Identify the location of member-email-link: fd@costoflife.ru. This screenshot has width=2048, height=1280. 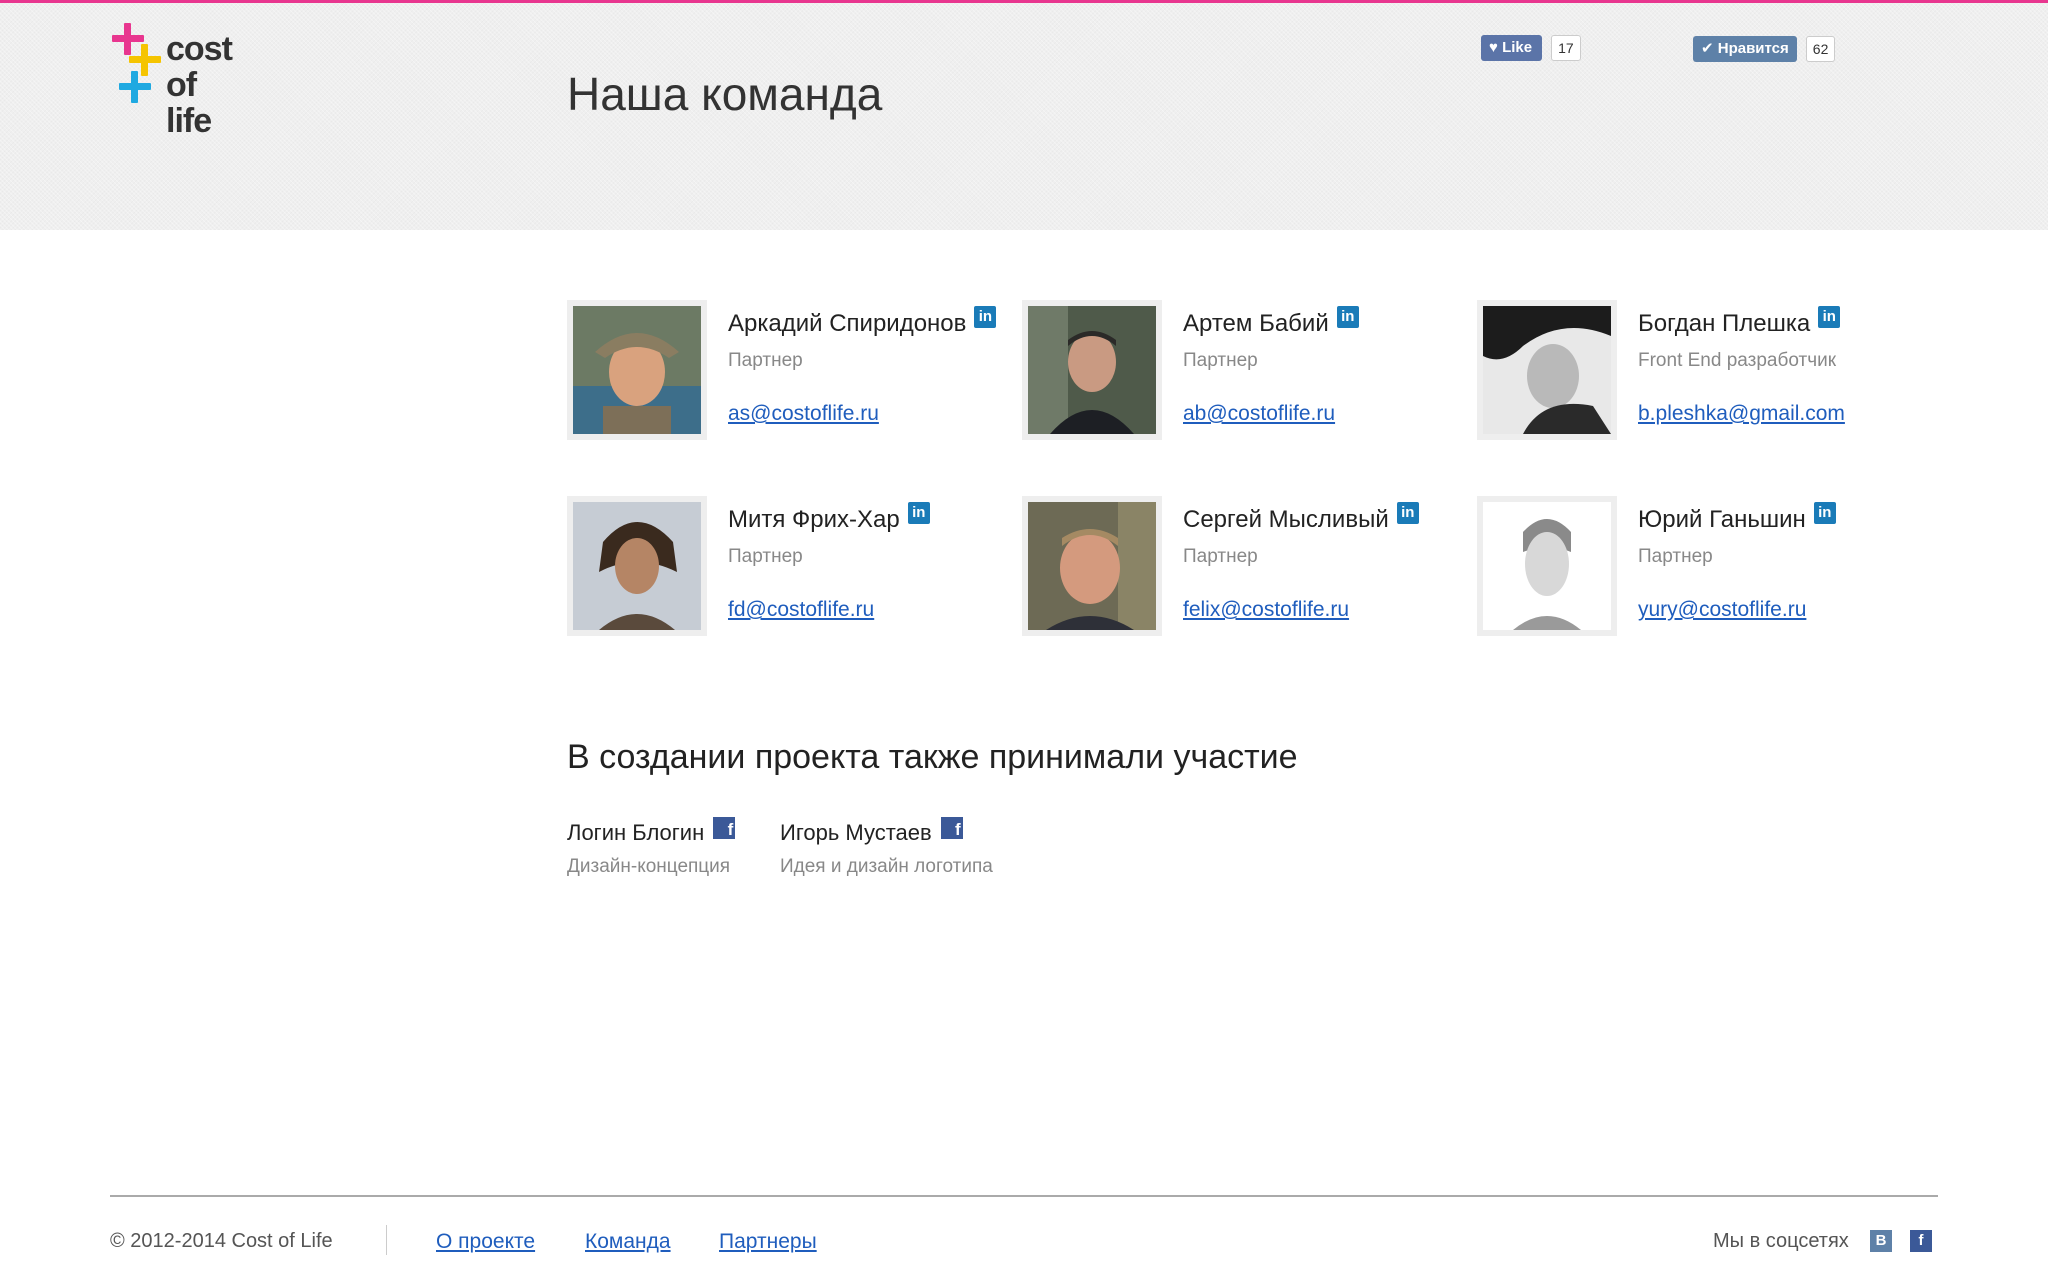
(801, 610).